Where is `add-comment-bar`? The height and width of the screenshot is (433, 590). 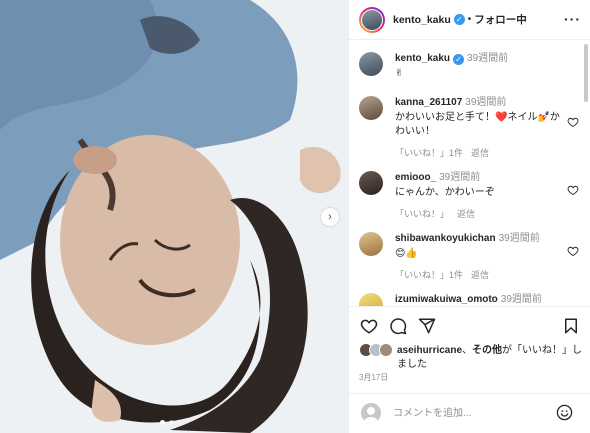
add-comment-bar is located at coordinates (469, 413).